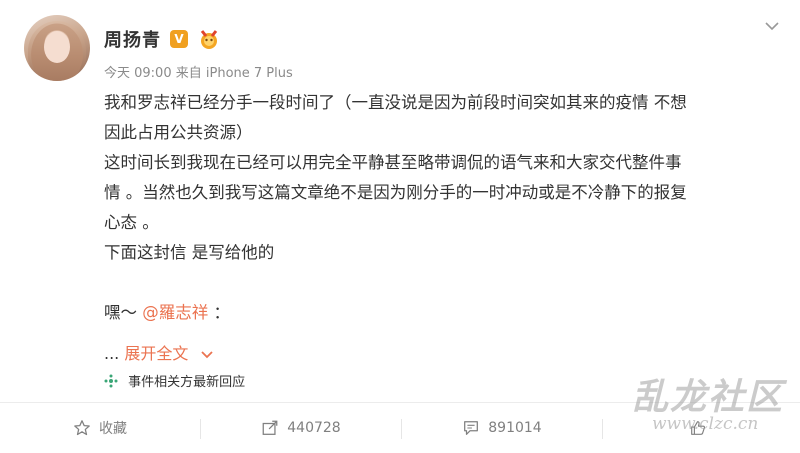 This screenshot has width=800, height=453. I want to click on post-line: 下面这封信 是写给他的, so click(189, 252).